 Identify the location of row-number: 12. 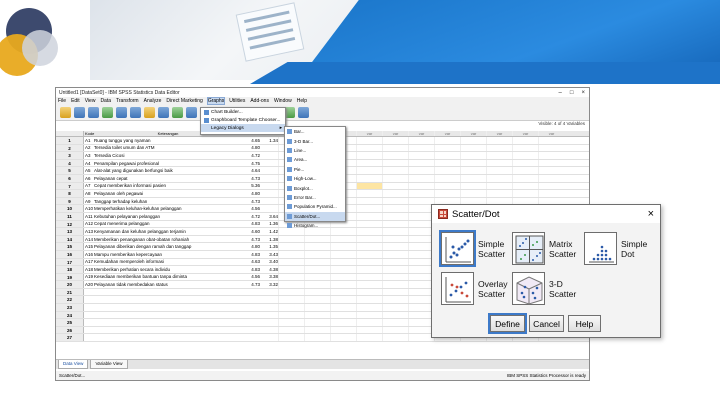
(70, 224).